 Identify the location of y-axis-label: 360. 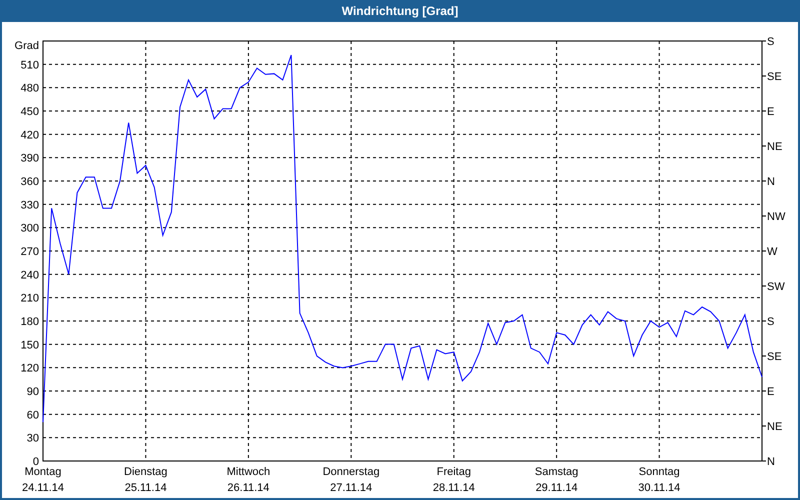
(29, 182).